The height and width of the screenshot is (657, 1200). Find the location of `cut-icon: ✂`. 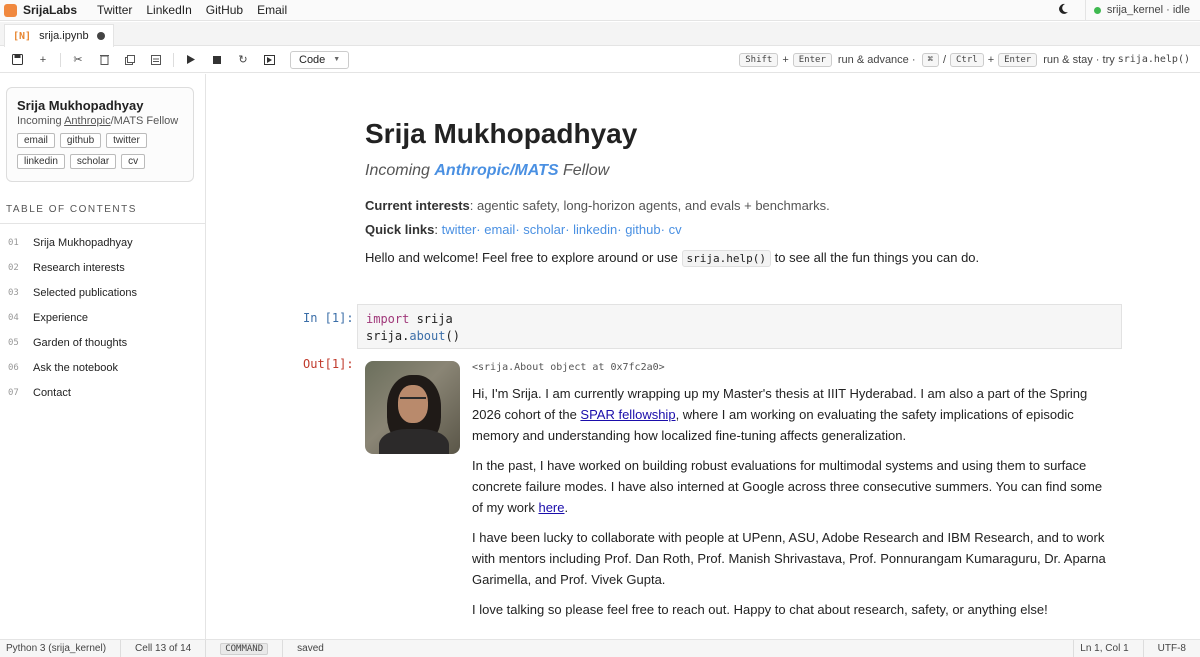

cut-icon: ✂ is located at coordinates (78, 60).